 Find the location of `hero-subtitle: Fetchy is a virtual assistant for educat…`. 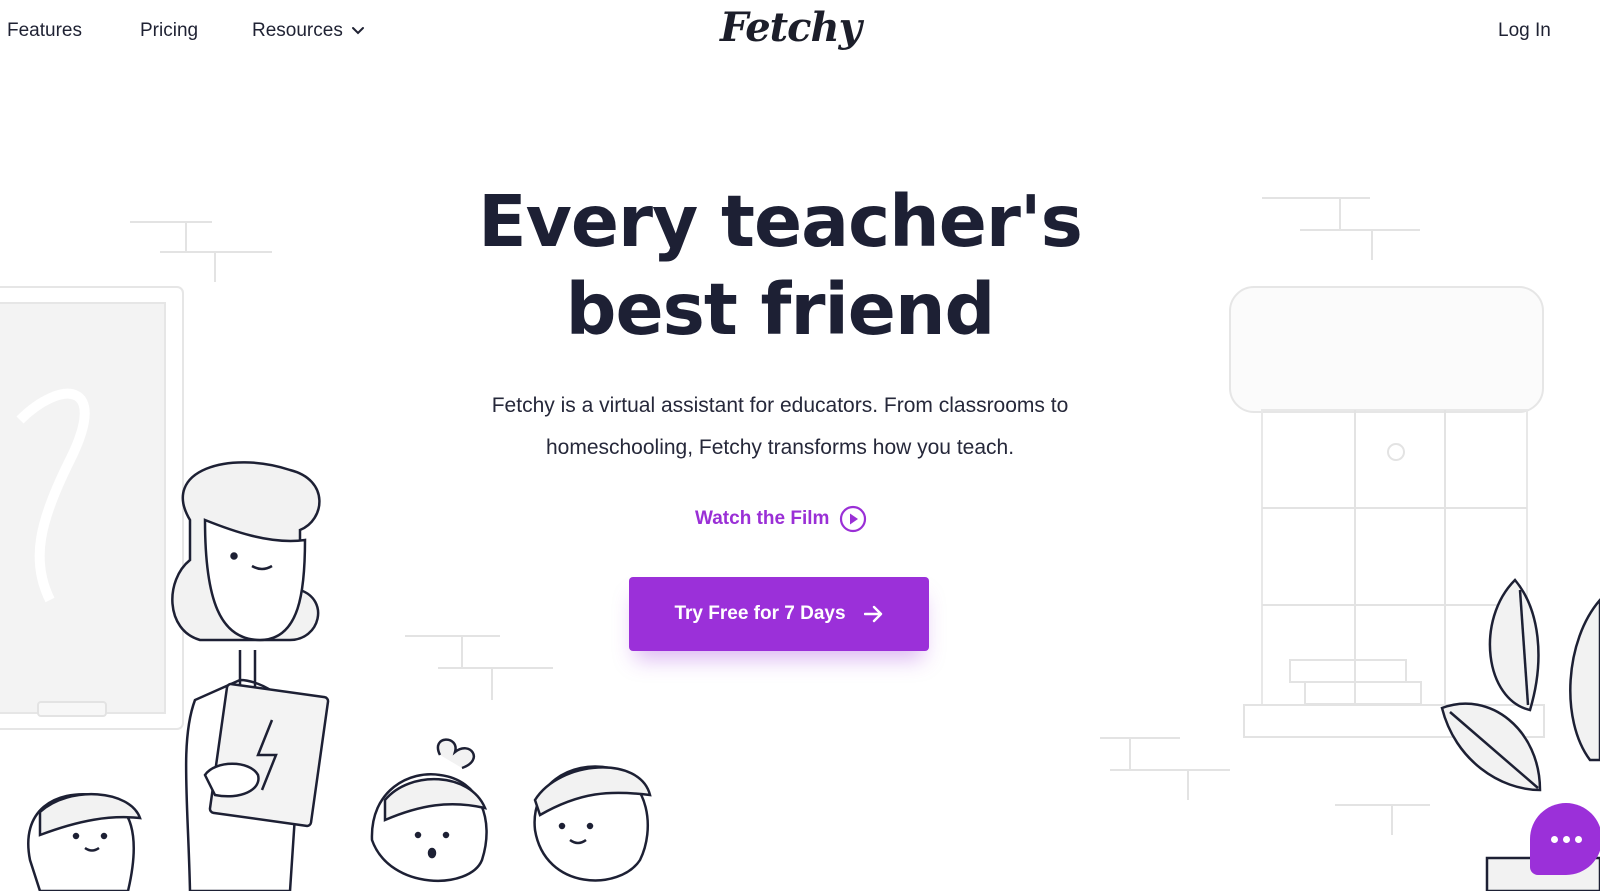

hero-subtitle: Fetchy is a virtual assistant for educat… is located at coordinates (780, 427).